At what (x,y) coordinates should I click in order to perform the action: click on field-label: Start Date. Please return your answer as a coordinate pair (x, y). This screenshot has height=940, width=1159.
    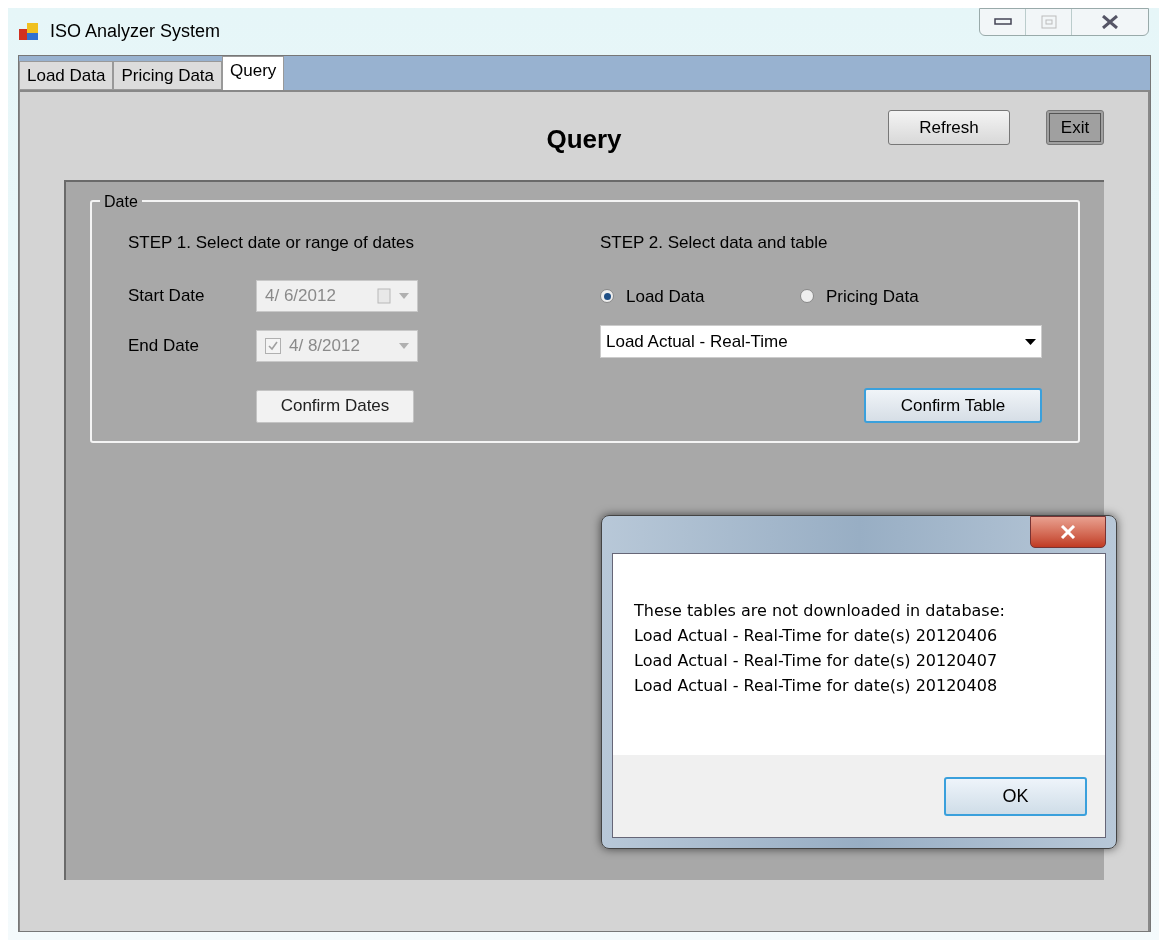
    Looking at the image, I should click on (167, 295).